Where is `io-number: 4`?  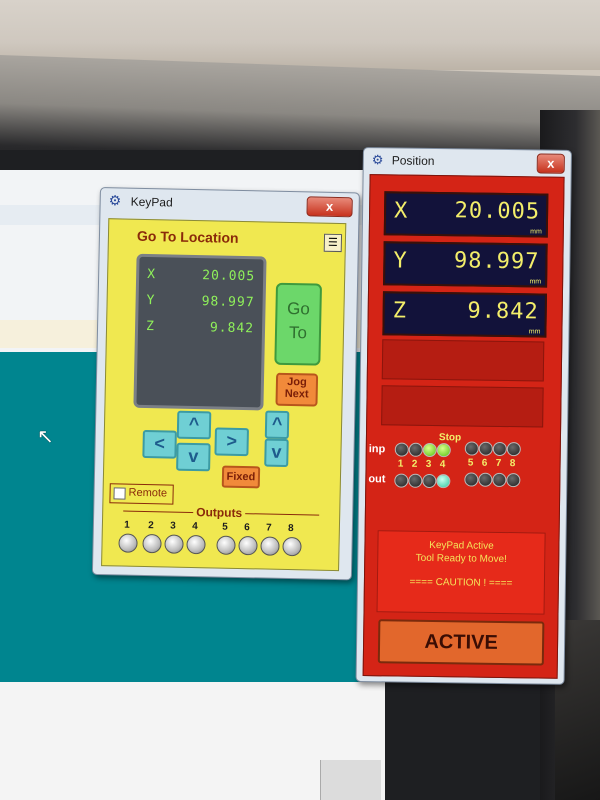 io-number: 4 is located at coordinates (442, 465).